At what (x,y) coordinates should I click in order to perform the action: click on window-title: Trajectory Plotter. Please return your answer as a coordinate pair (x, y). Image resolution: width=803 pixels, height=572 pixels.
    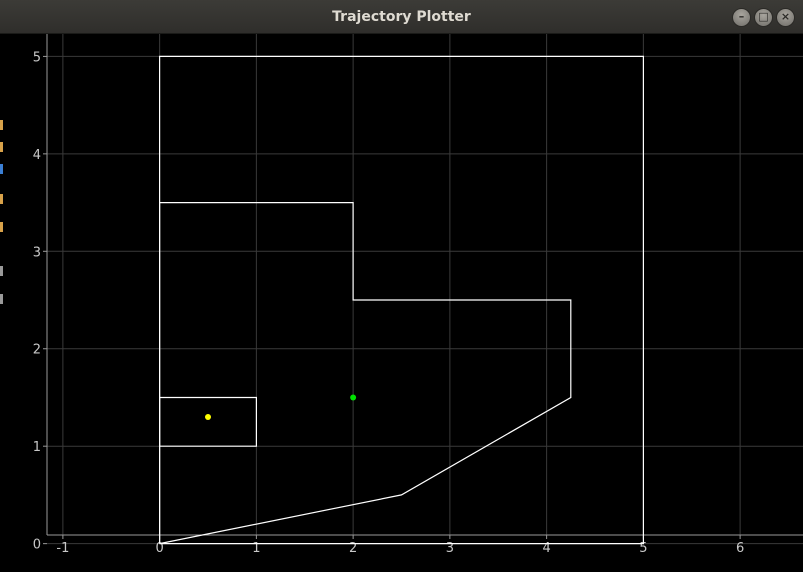
    Looking at the image, I should click on (401, 17).